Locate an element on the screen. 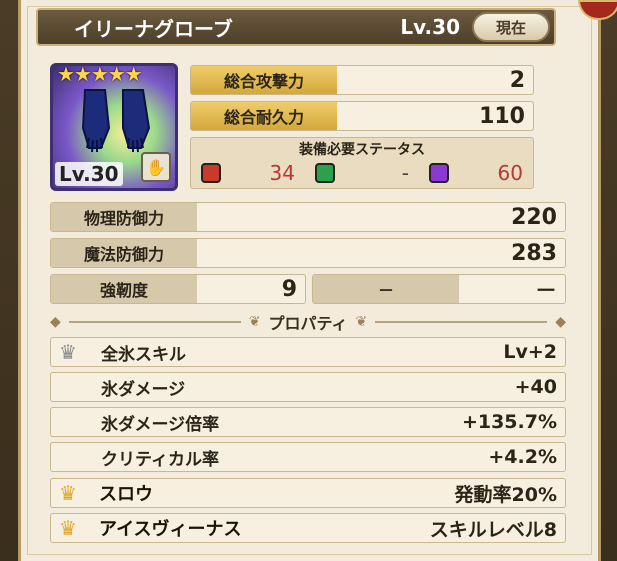 The image size is (617, 561). empty-stat-row: － － is located at coordinates (439, 289).